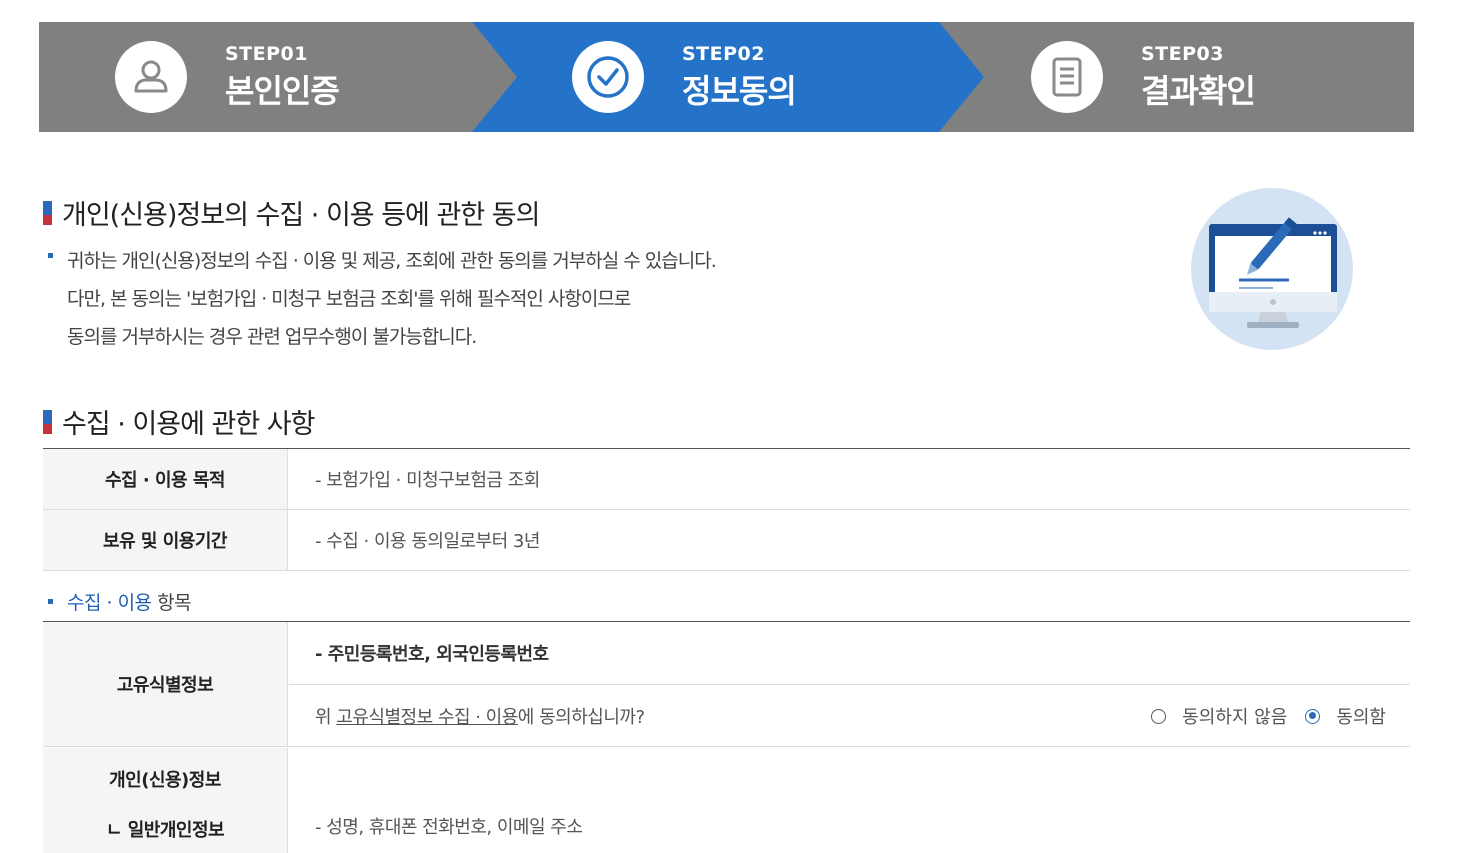 Image resolution: width=1470 pixels, height=853 pixels. What do you see at coordinates (608, 77) in the screenshot?
I see `check-circle-icon` at bounding box center [608, 77].